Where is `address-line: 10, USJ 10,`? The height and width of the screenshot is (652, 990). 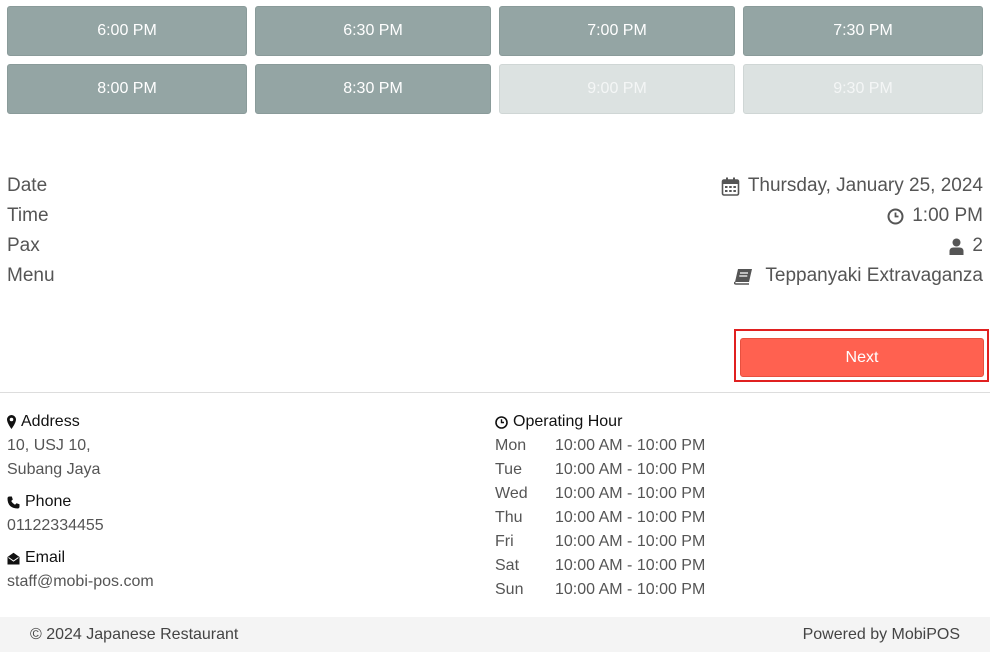 address-line: 10, USJ 10, is located at coordinates (49, 445).